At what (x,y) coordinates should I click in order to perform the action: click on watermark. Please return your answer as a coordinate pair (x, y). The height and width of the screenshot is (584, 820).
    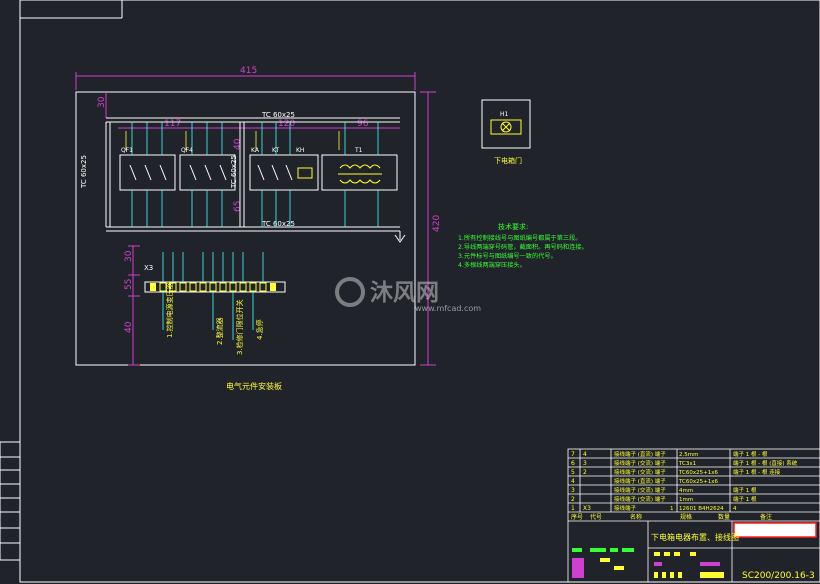
    Looking at the image, I should click on (350, 292).